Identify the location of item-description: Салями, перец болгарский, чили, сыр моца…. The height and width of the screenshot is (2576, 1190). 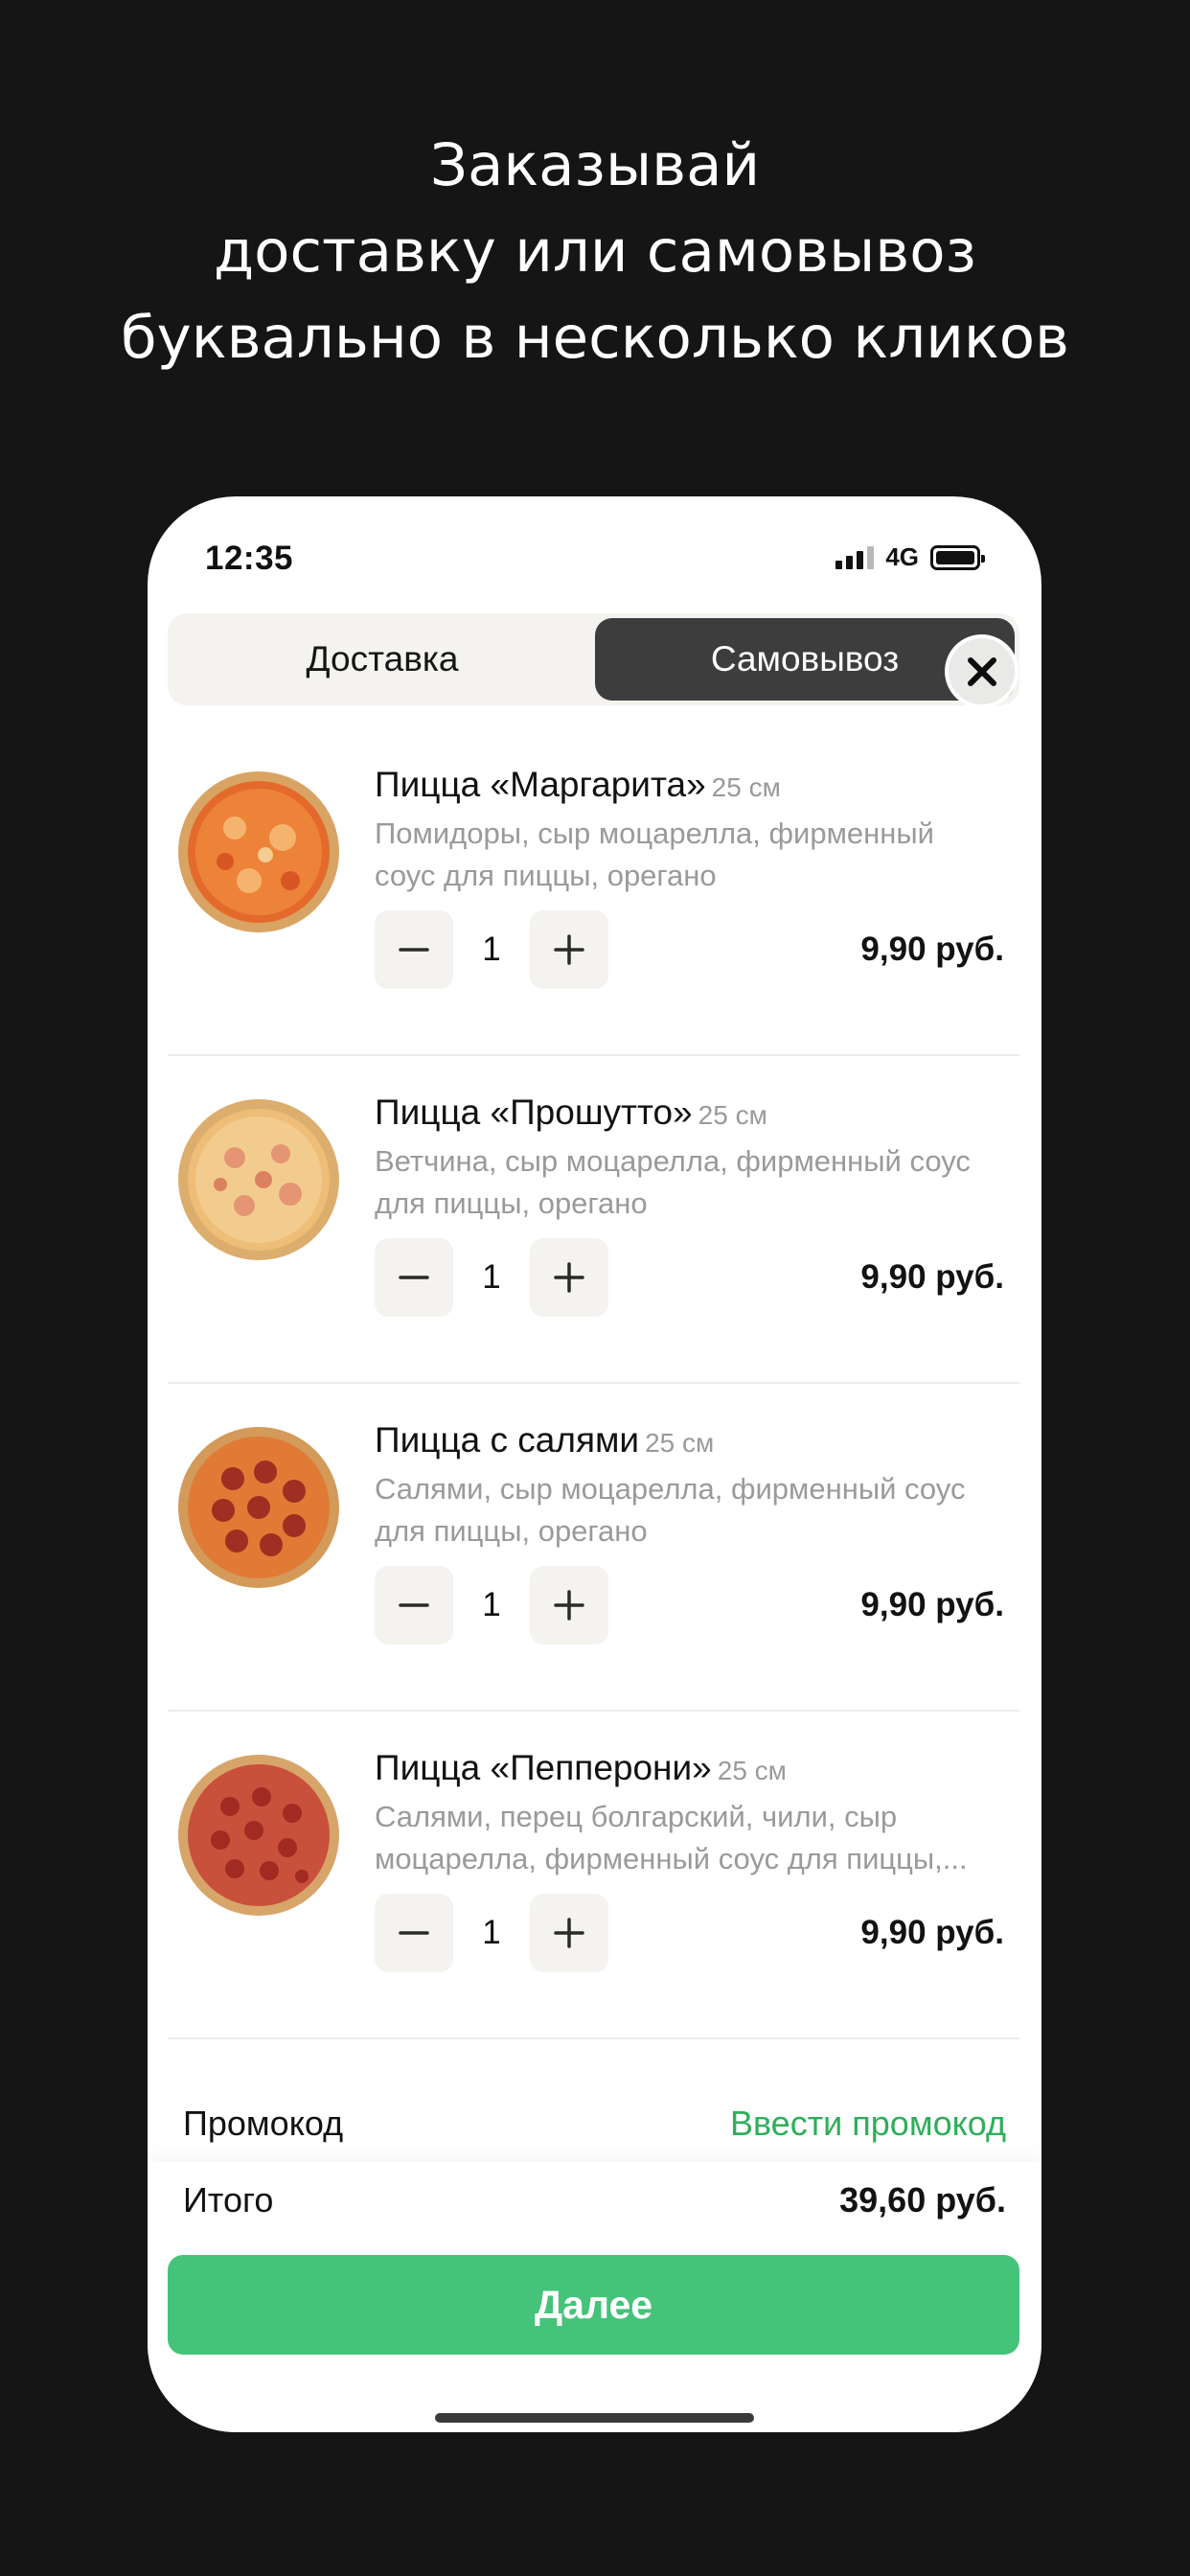
(671, 1837).